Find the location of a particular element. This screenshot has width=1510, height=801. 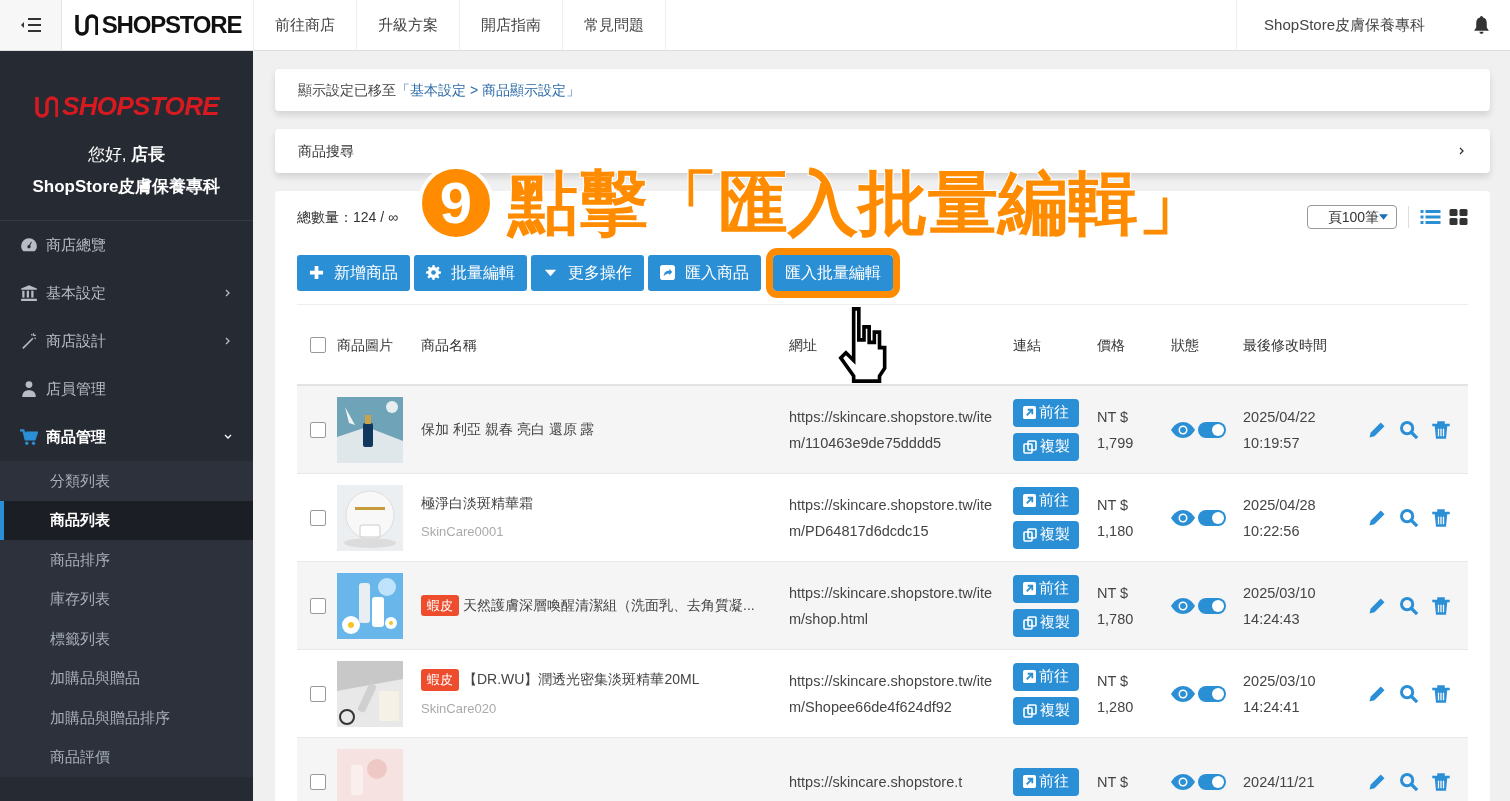

price-text: NT $ is located at coordinates (1113, 782).